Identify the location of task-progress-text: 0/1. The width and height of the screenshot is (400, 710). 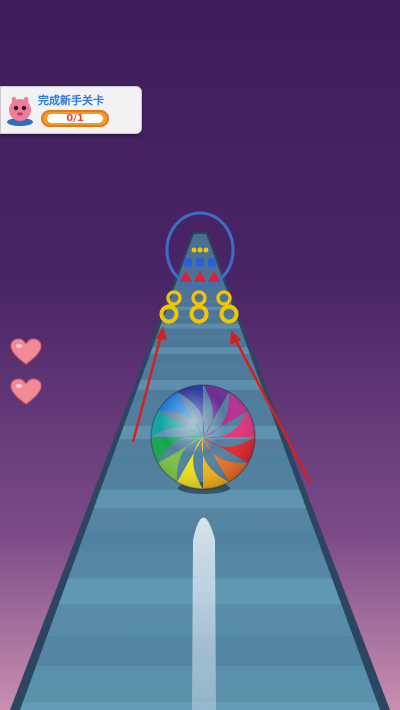
(75, 119).